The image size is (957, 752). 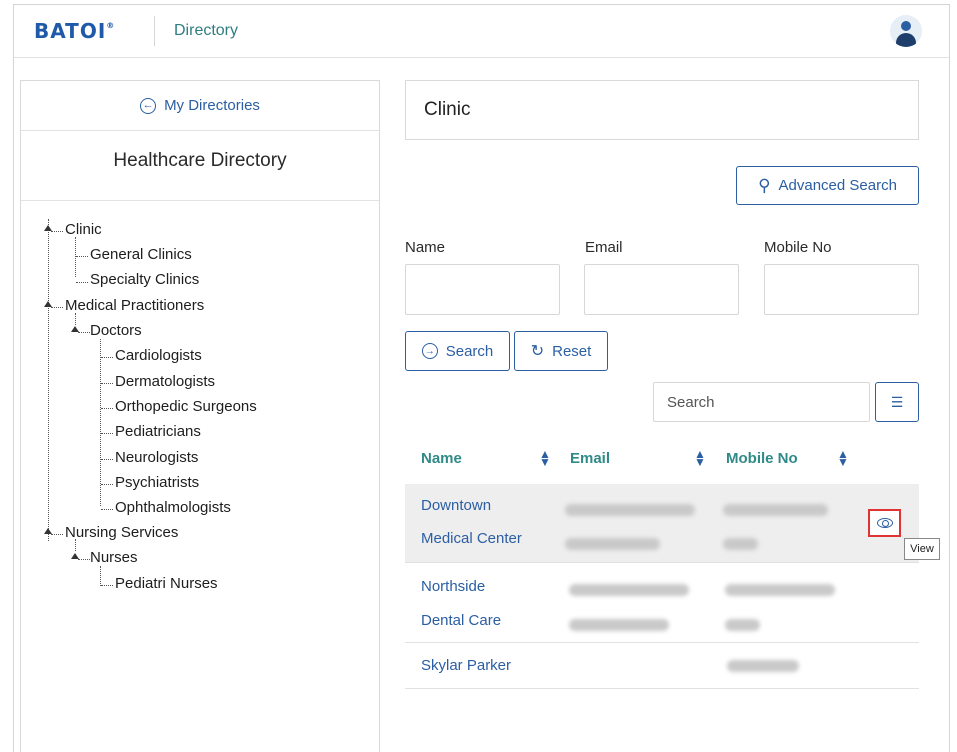 I want to click on row-name-line1: Northside, so click(x=453, y=587).